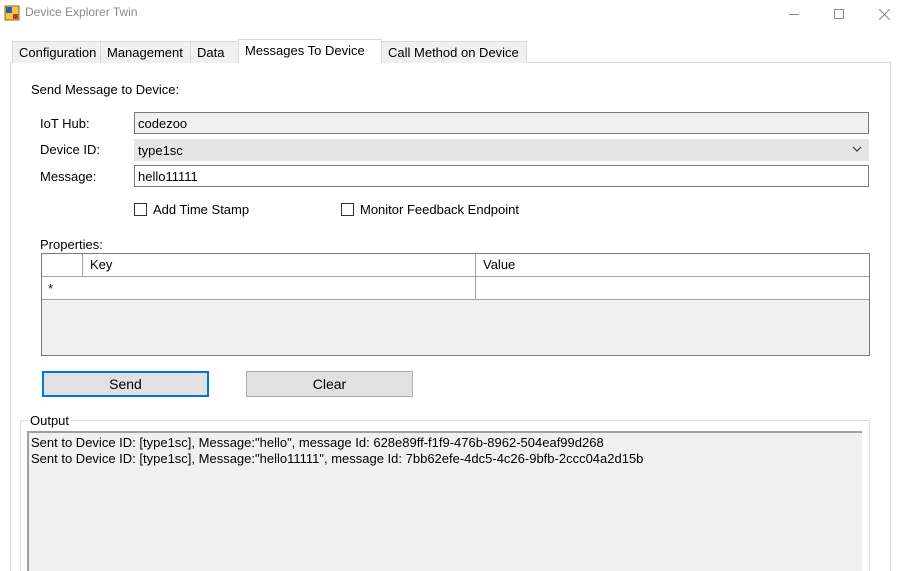 The width and height of the screenshot is (899, 571). Describe the element at coordinates (329, 384) in the screenshot. I see `clear-button: Clear` at that location.